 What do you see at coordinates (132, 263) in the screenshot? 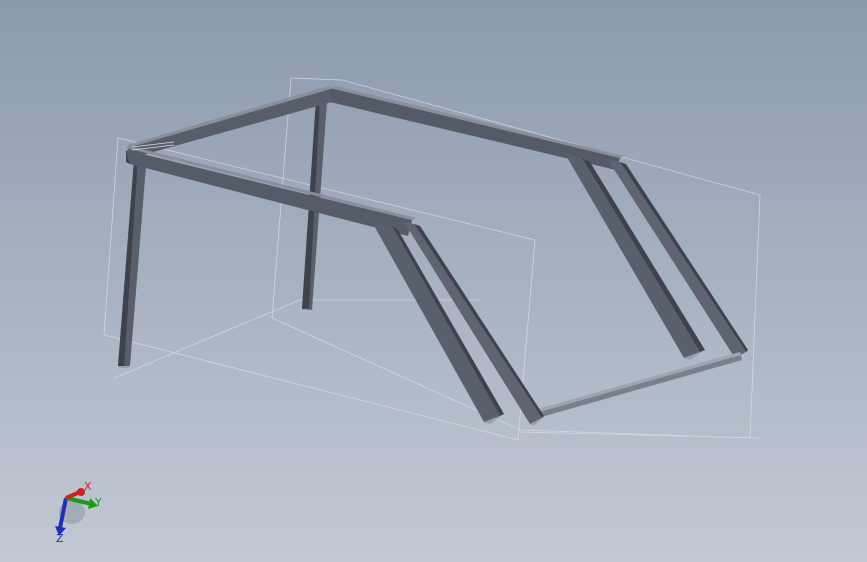
I see `front-left-post` at bounding box center [132, 263].